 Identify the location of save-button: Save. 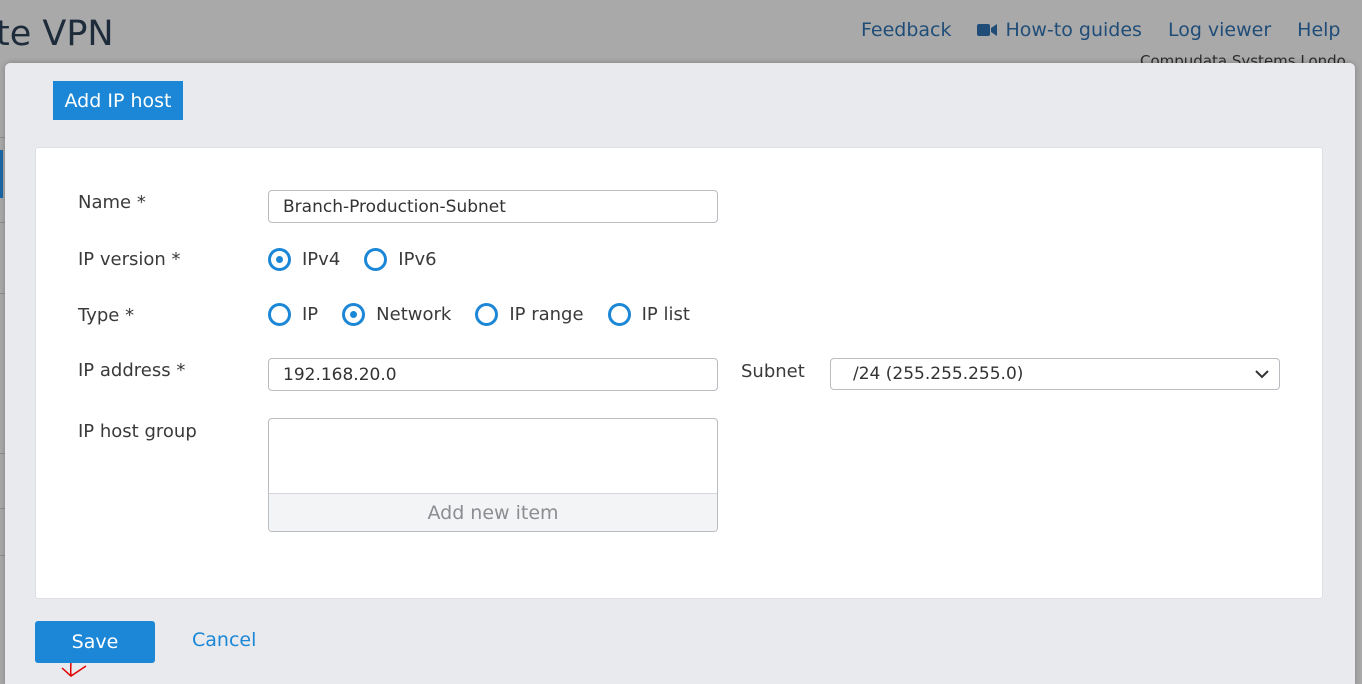
(95, 642).